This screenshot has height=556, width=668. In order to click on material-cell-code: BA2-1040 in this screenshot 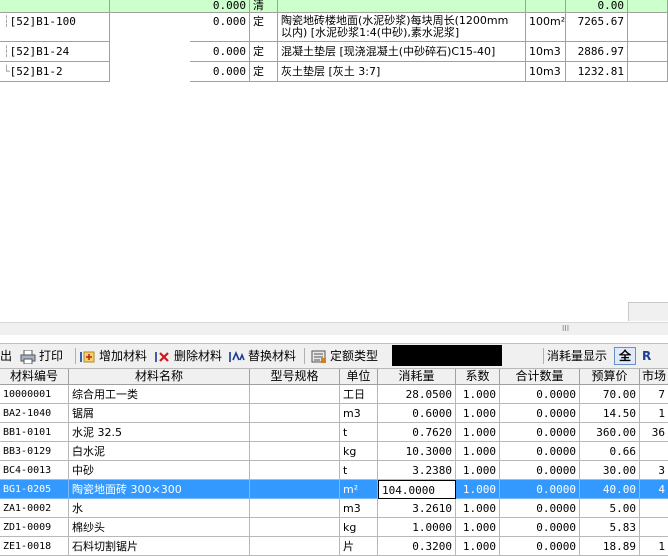, I will do `click(34, 413)`.